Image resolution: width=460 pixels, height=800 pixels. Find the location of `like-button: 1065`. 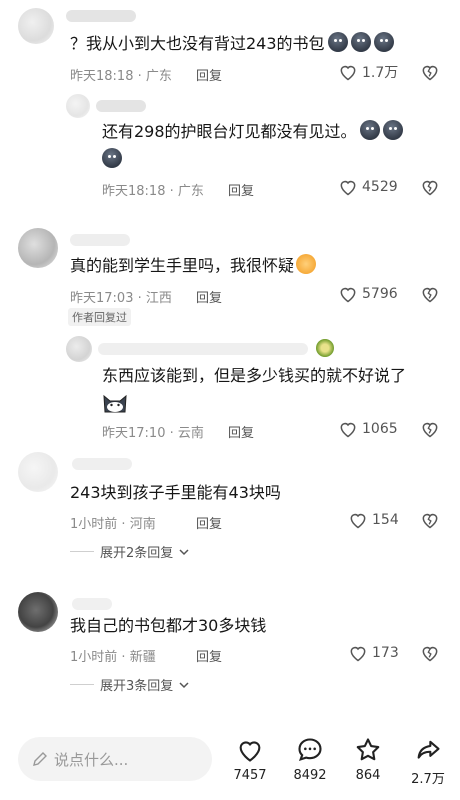

like-button: 1065 is located at coordinates (368, 429).